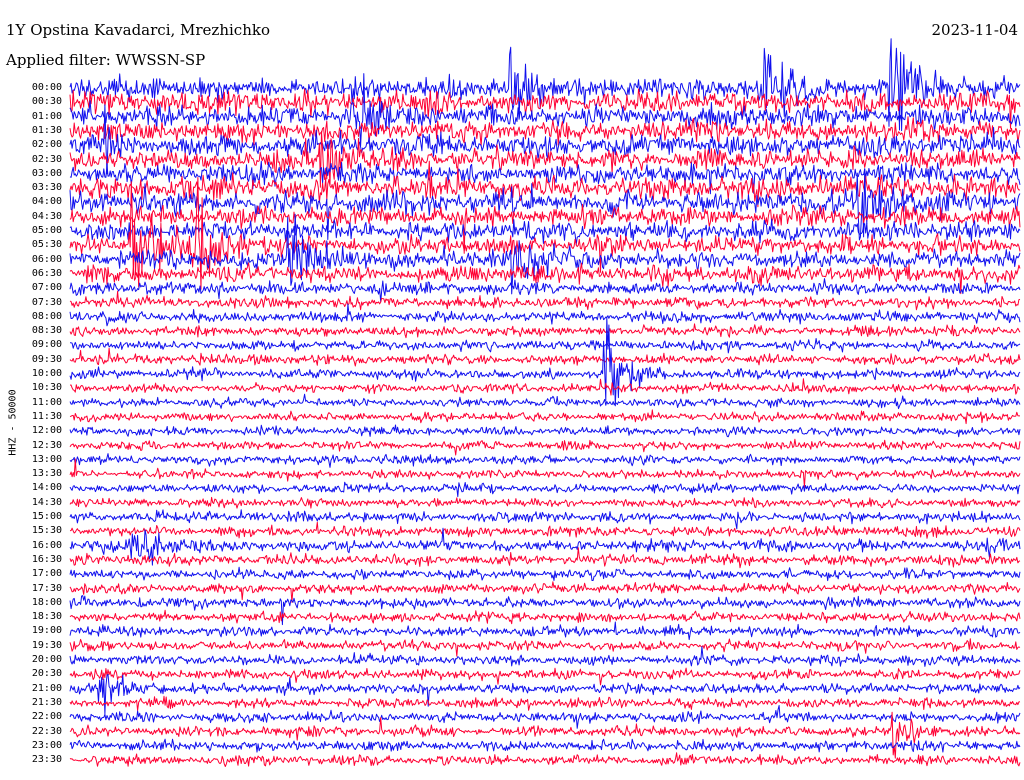  What do you see at coordinates (46, 531) in the screenshot?
I see `time-label-1530: 15:30` at bounding box center [46, 531].